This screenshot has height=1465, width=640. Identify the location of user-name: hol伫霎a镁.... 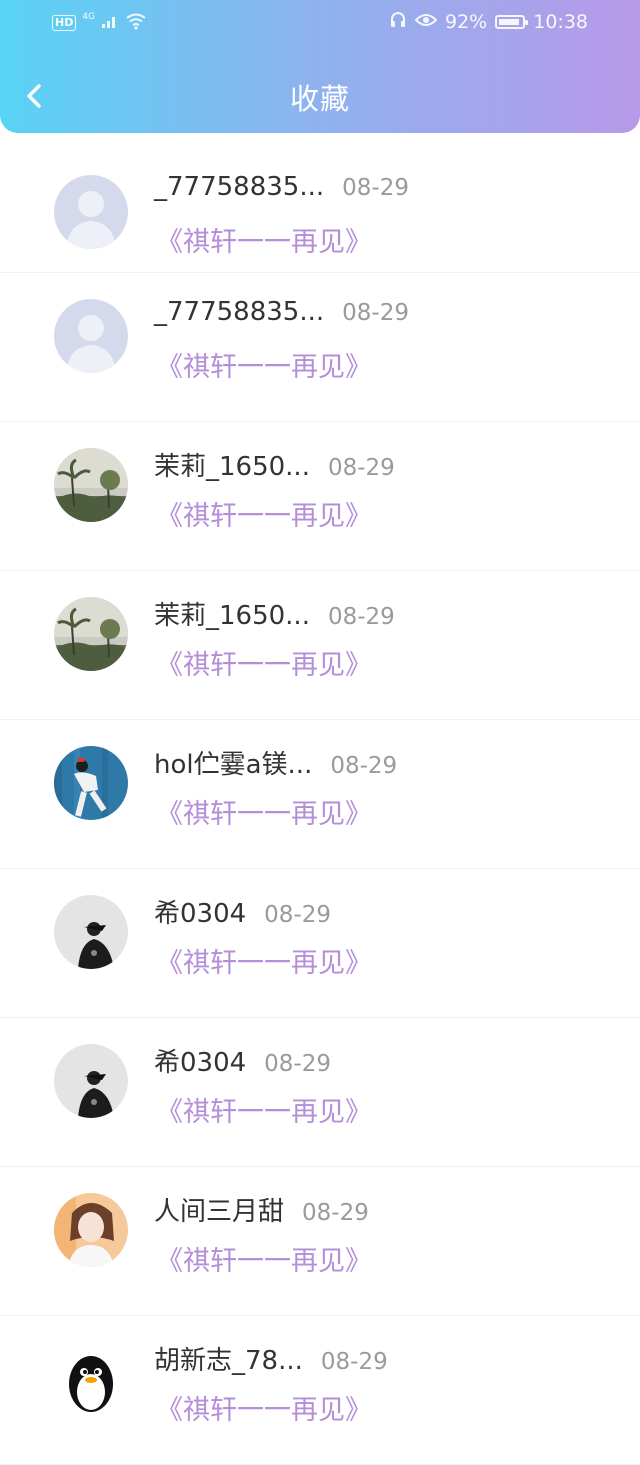
(233, 762).